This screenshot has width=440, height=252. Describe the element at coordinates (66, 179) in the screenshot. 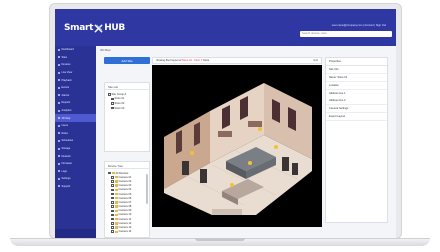

I see `sidebar-item-label: Settings` at that location.